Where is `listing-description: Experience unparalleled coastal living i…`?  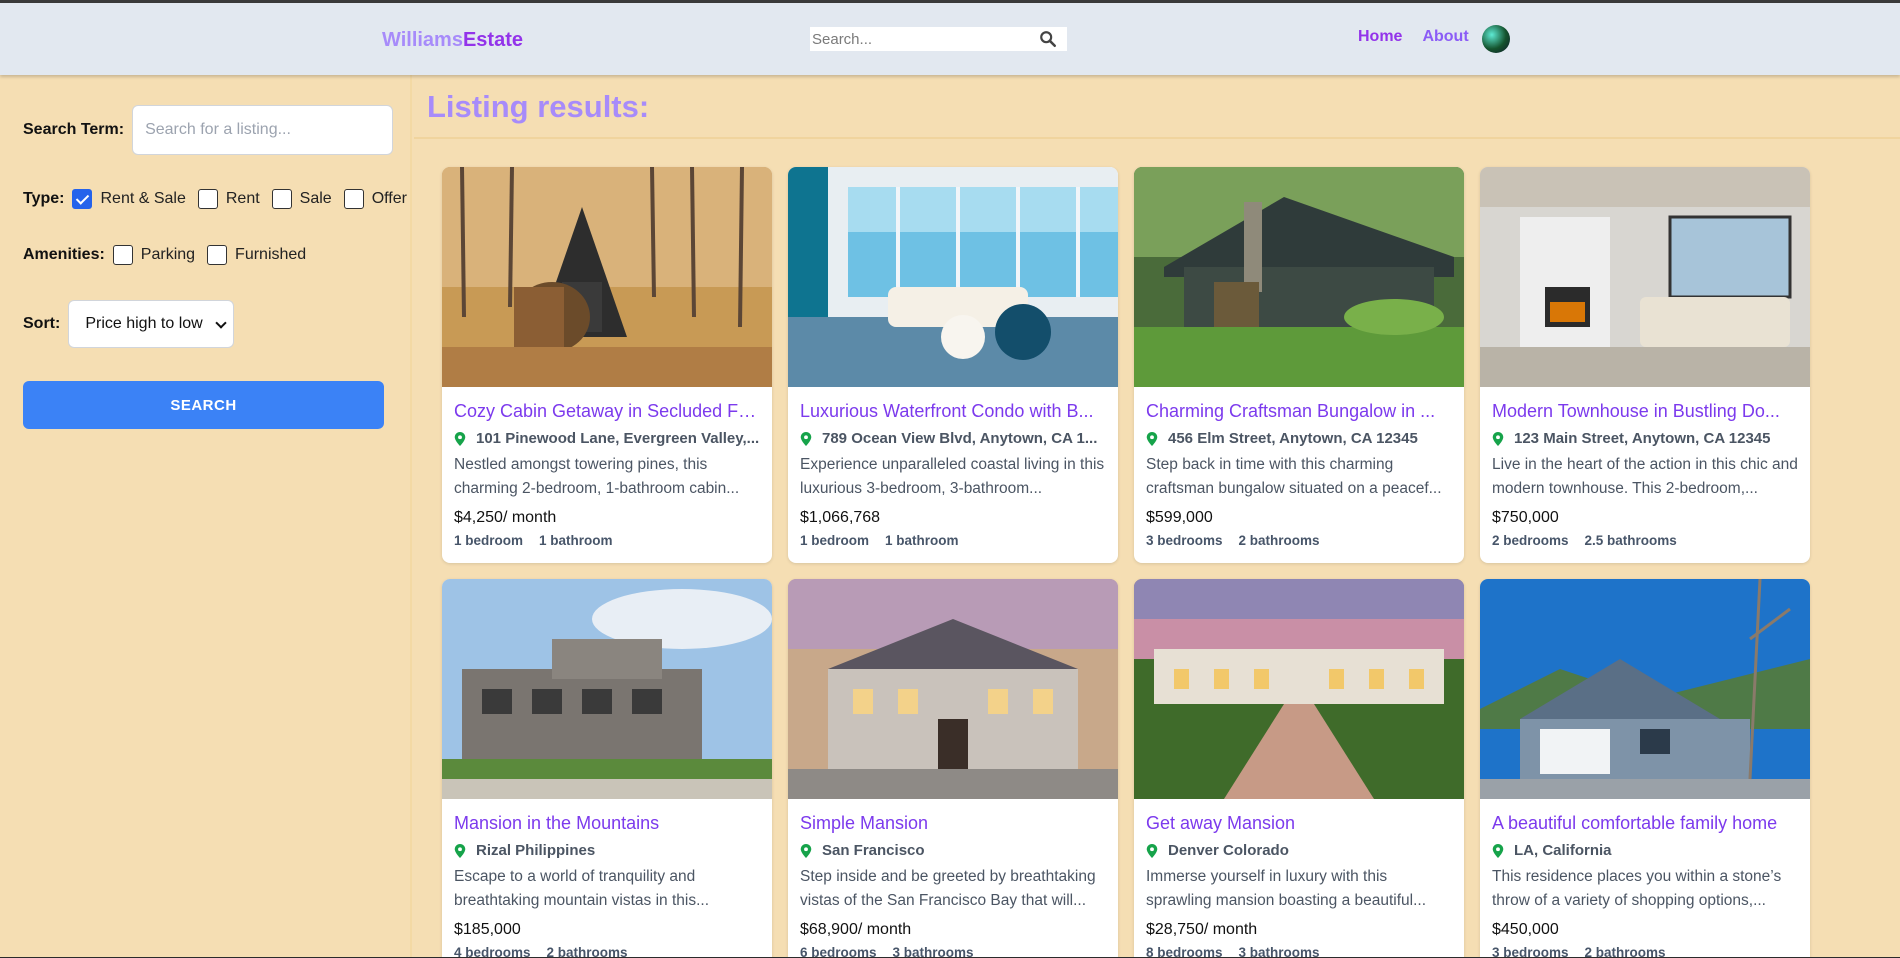
listing-description: Experience unparalleled coastal living i… is located at coordinates (952, 476).